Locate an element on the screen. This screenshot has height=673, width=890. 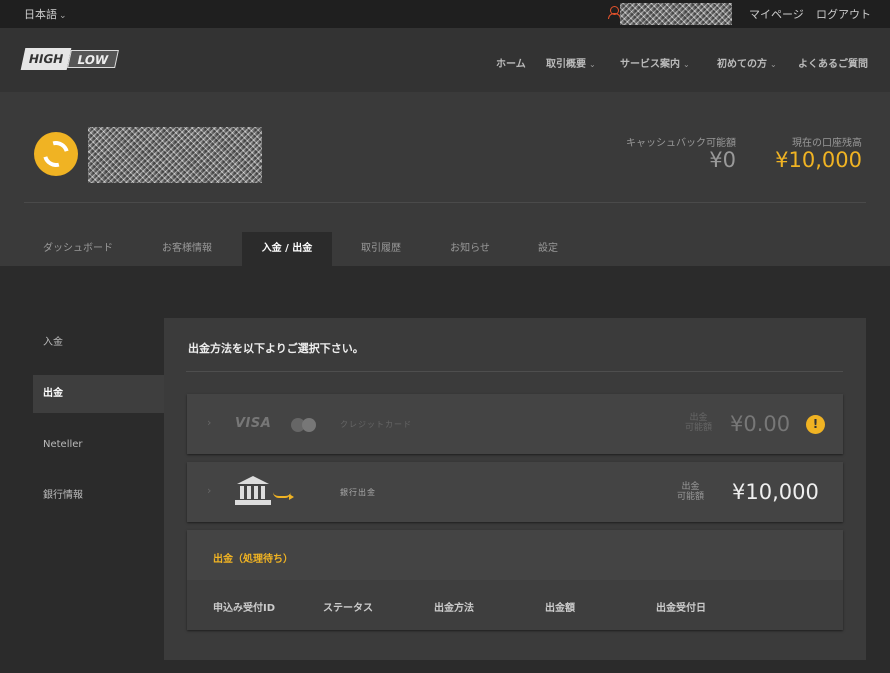
refresh-icon is located at coordinates (56, 154).